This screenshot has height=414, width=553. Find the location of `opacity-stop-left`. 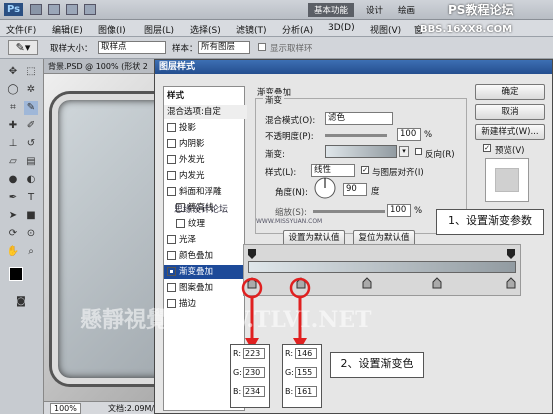

opacity-stop-left is located at coordinates (252, 254).